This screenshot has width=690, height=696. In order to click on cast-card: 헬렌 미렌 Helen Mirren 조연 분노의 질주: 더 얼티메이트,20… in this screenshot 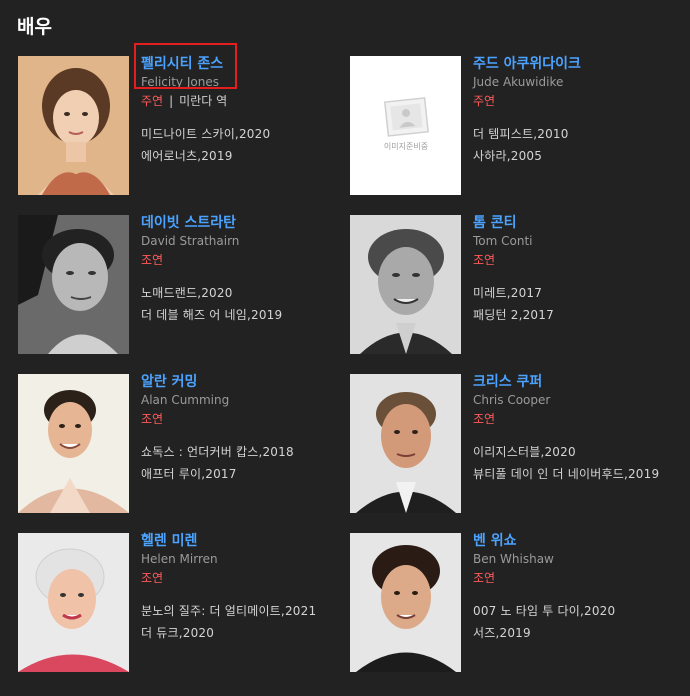, I will do `click(184, 612)`.